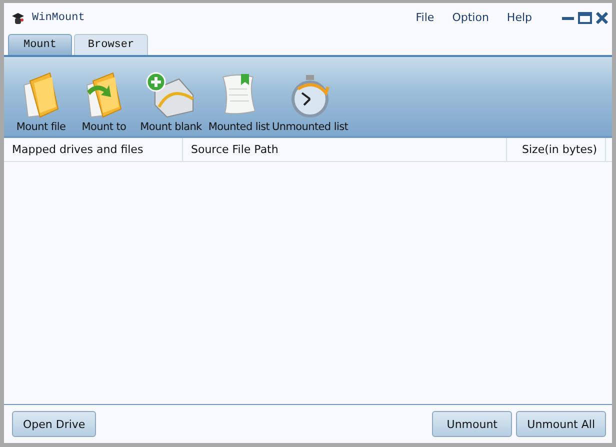 This screenshot has width=616, height=447. I want to click on drive-add-icon, so click(171, 95).